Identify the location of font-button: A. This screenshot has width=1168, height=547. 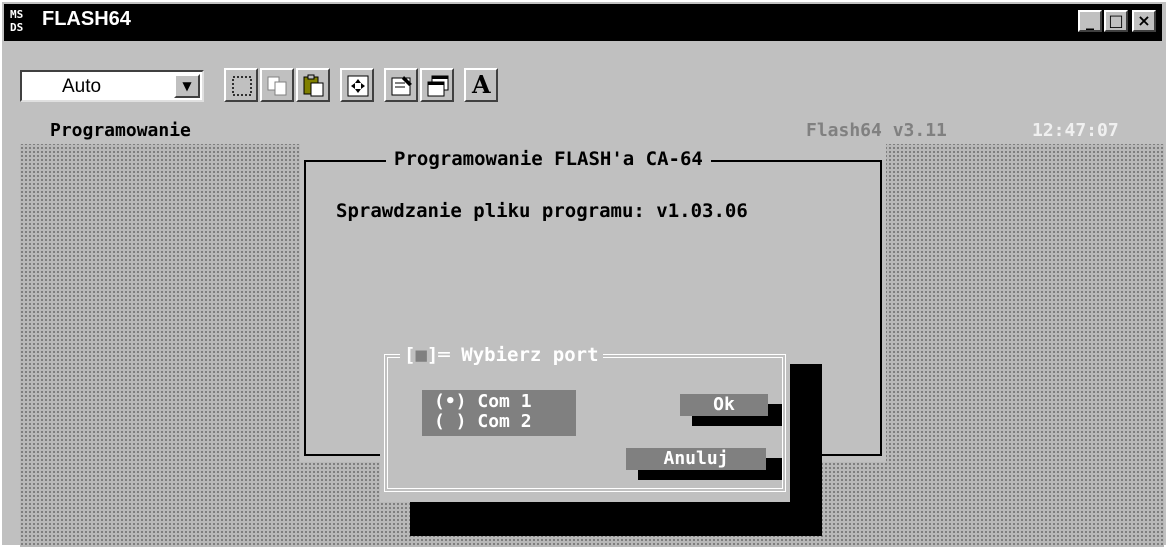
(481, 85).